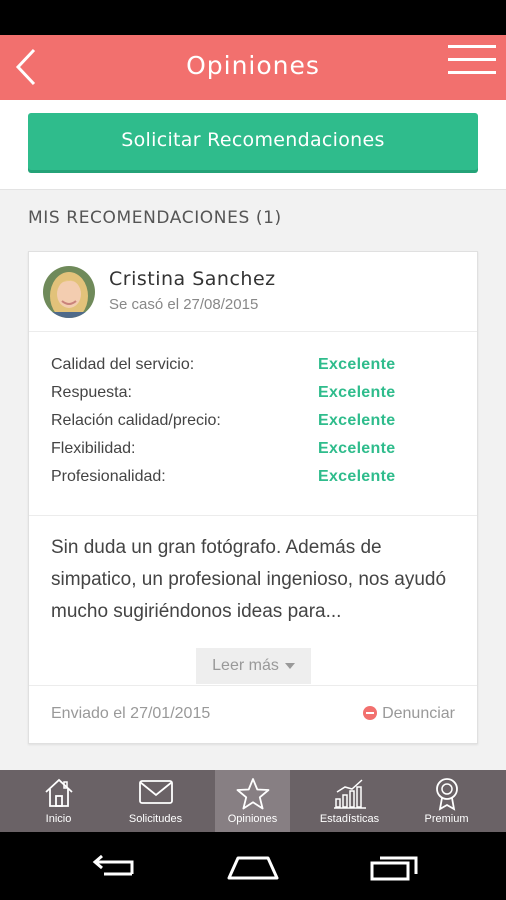 Image resolution: width=506 pixels, height=900 pixels. Describe the element at coordinates (113, 867) in the screenshot. I see `back-nav-icon` at that location.